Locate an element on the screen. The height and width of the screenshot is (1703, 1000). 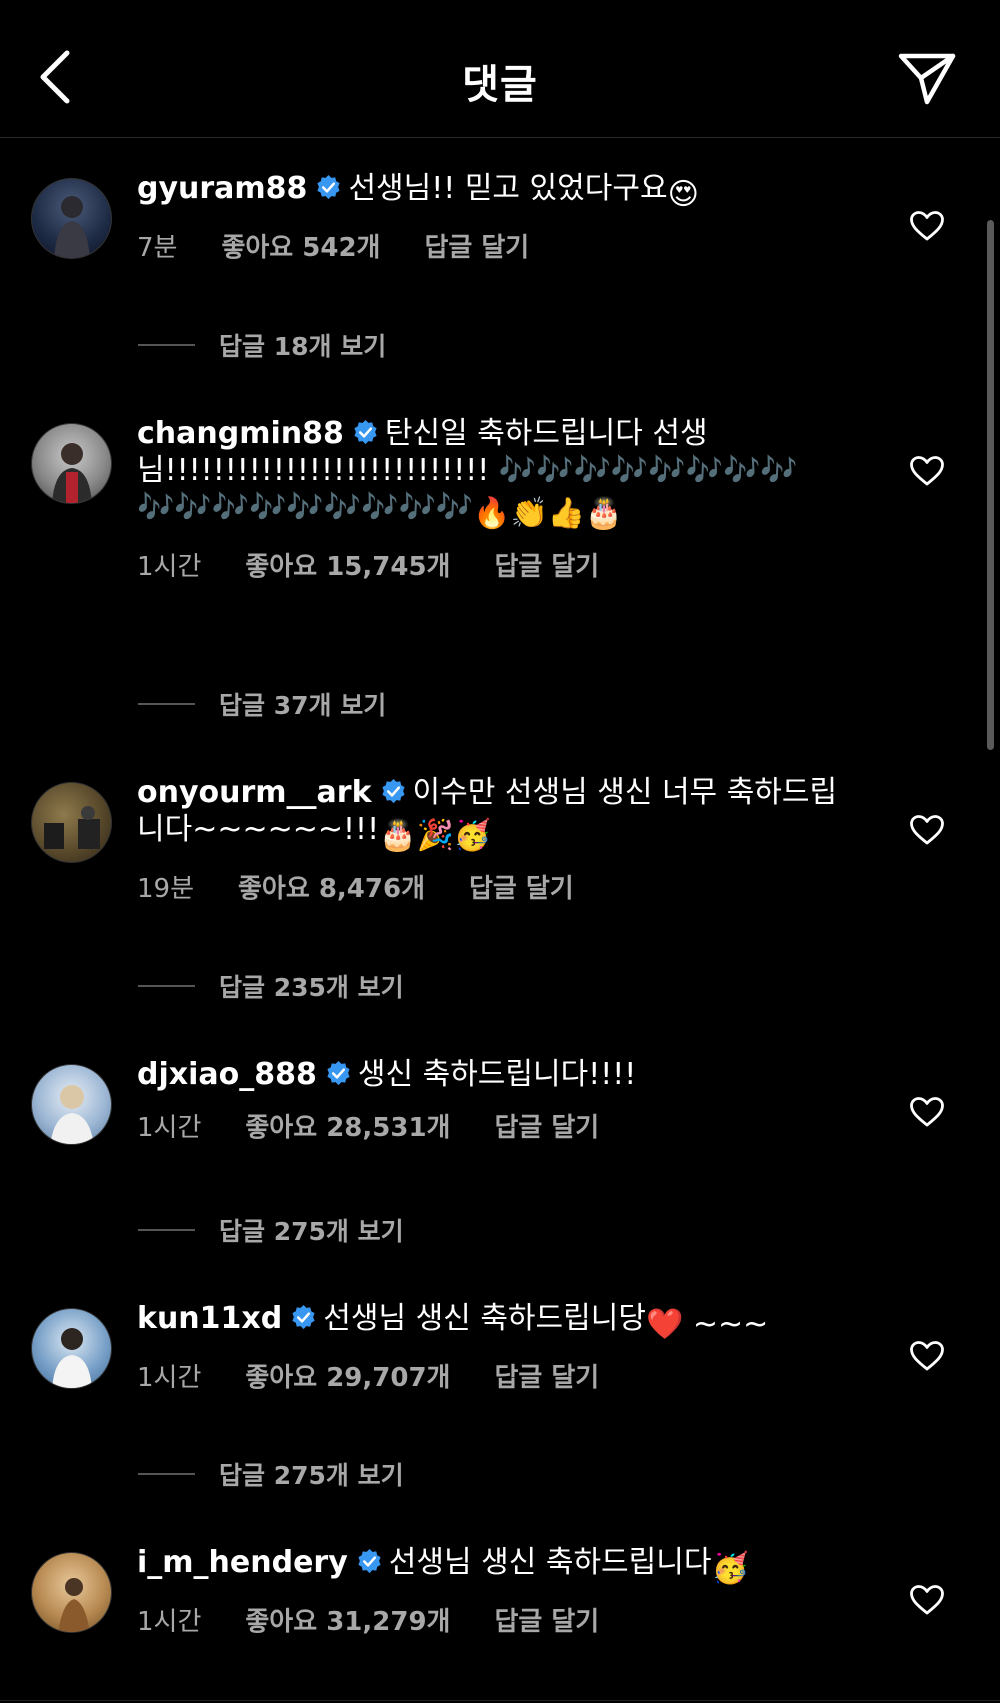
comment-time: 19분 is located at coordinates (166, 889).